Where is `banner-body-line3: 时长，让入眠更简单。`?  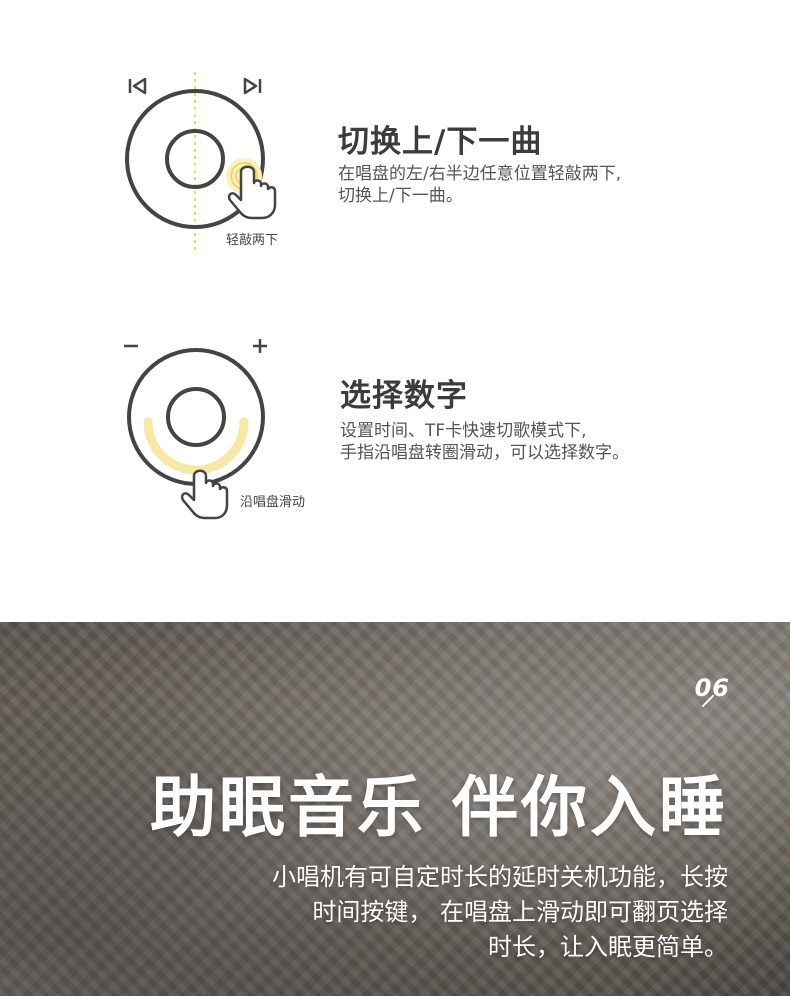
banner-body-line3: 时长，让入眠更简单。 is located at coordinates (608, 947).